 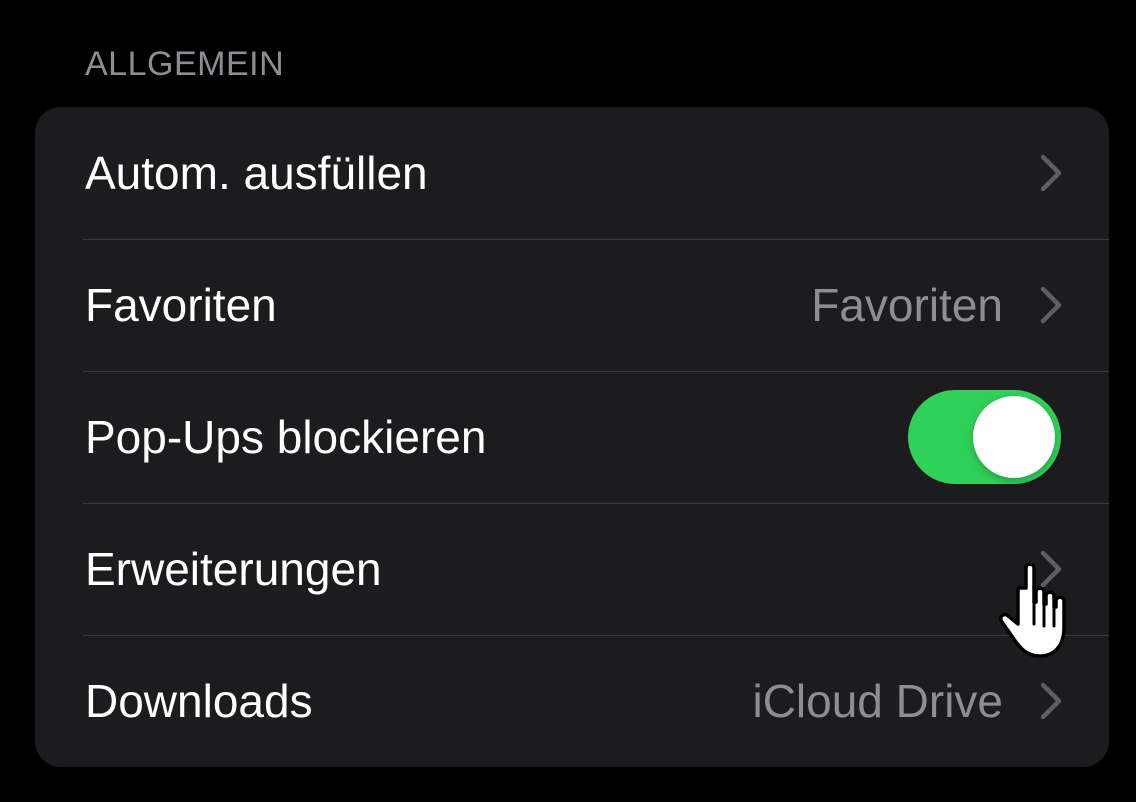 I want to click on row-favorites-label: Favoriten, so click(x=181, y=305).